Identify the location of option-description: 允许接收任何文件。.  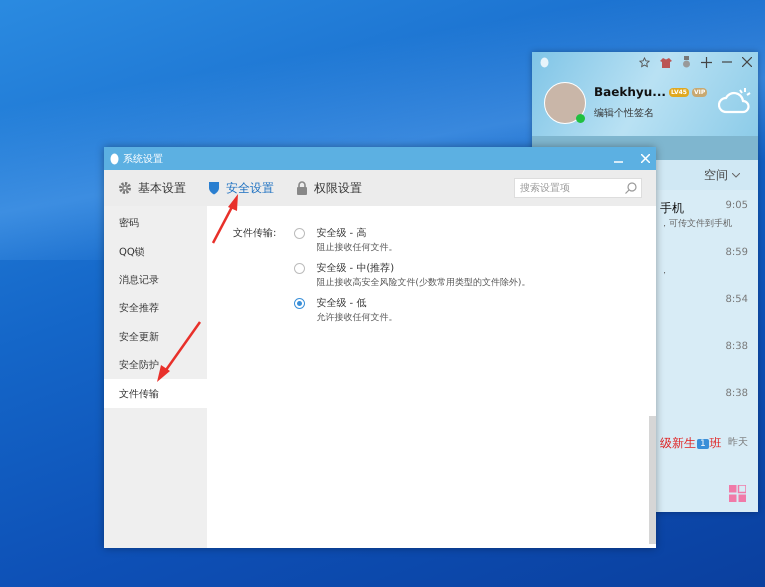
(357, 318).